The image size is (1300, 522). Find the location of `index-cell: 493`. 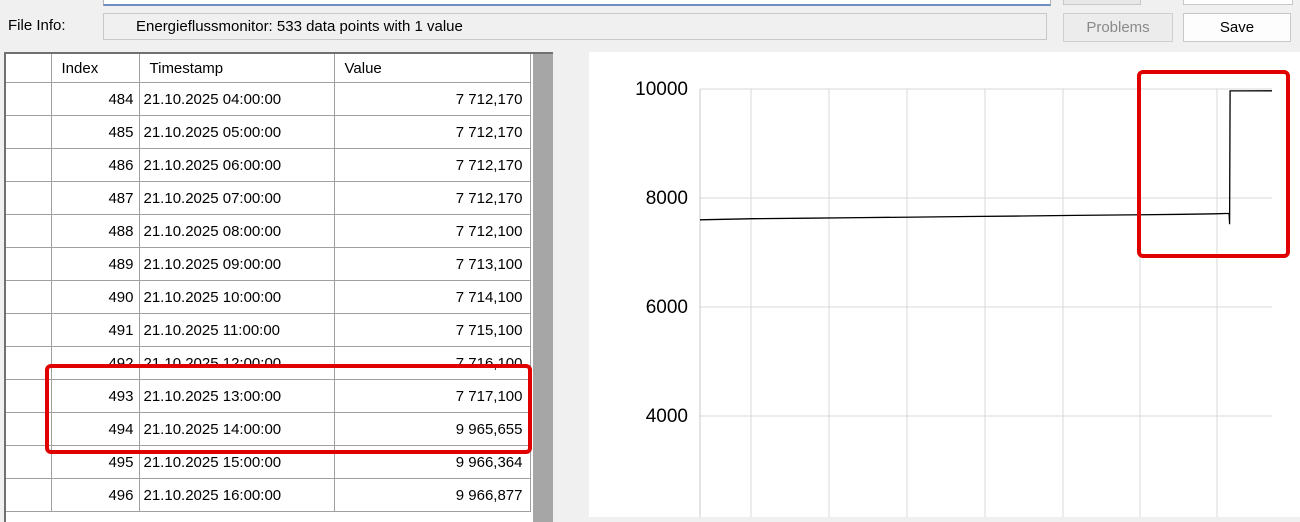

index-cell: 493 is located at coordinates (95, 396).